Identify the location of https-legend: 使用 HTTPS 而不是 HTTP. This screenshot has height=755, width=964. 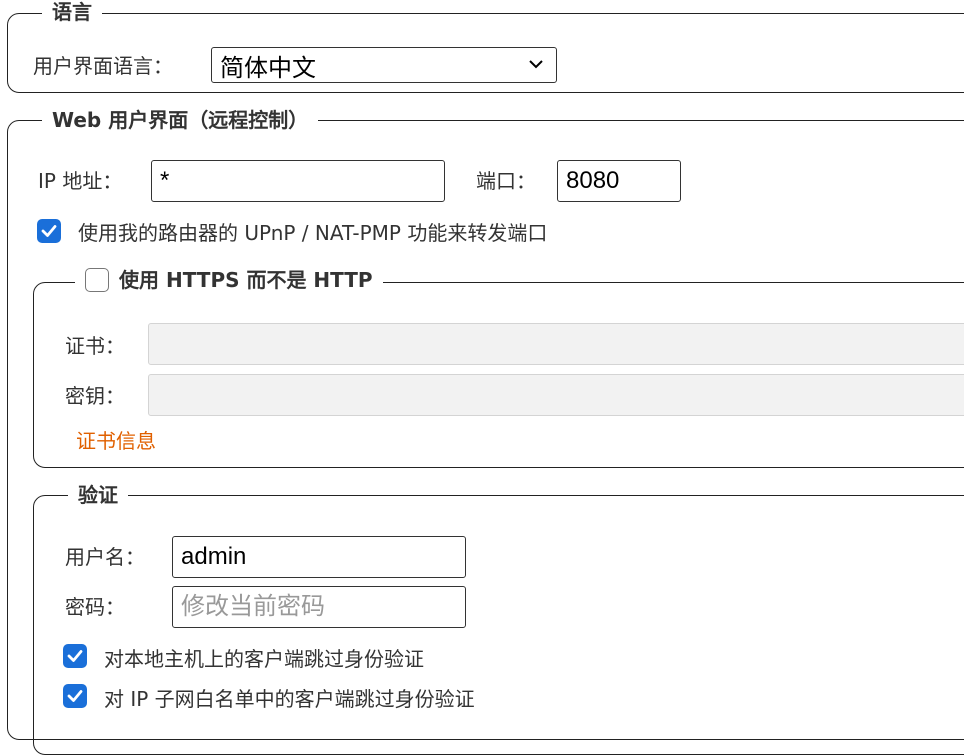
(229, 280).